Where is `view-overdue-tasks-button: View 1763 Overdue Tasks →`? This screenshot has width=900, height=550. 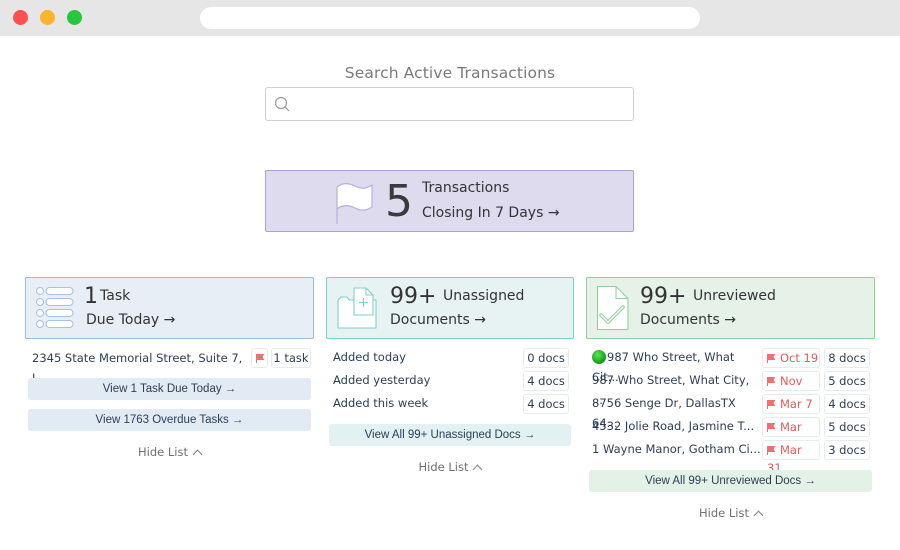 view-overdue-tasks-button: View 1763 Overdue Tasks → is located at coordinates (169, 420).